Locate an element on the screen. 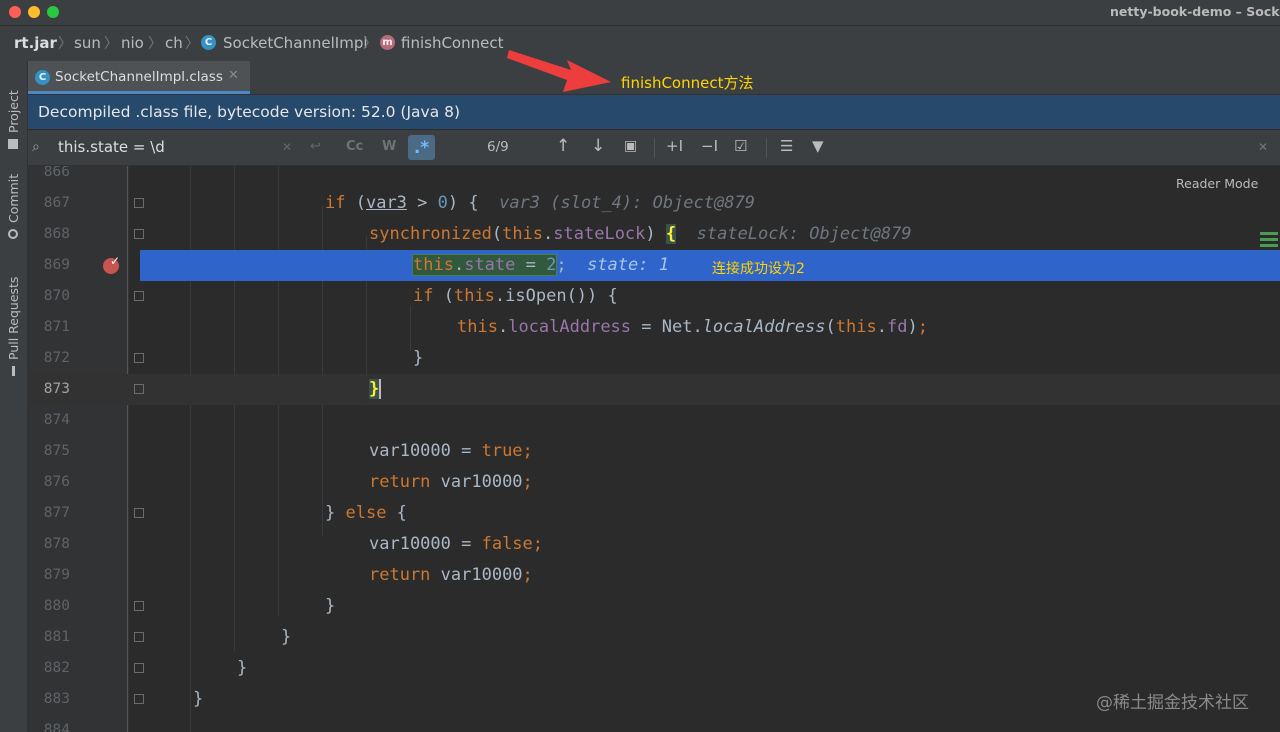  next-occurrence-icon: ↓ is located at coordinates (598, 146).